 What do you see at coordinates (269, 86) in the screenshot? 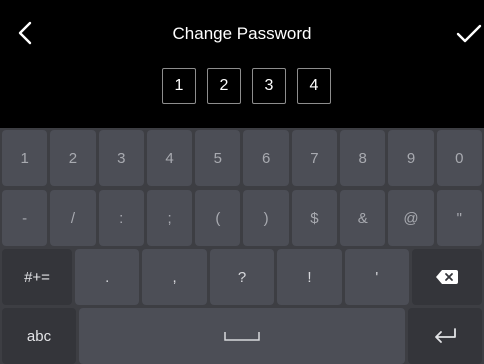
I see `pin-digit-3: 3` at bounding box center [269, 86].